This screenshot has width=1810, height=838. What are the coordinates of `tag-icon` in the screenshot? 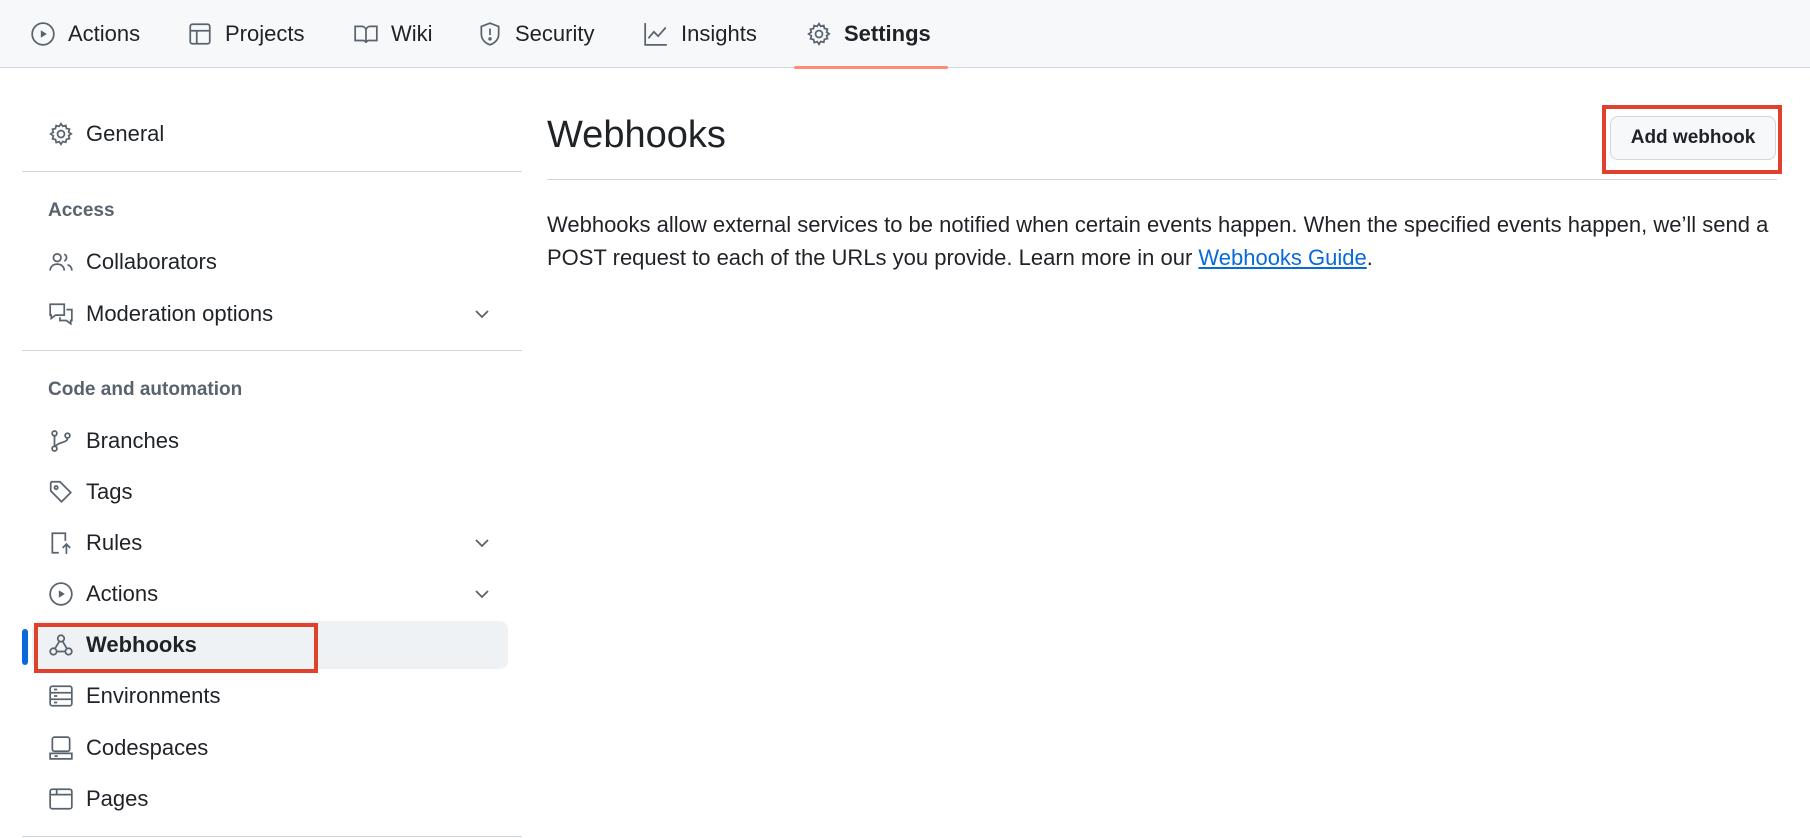 It's located at (61, 492).